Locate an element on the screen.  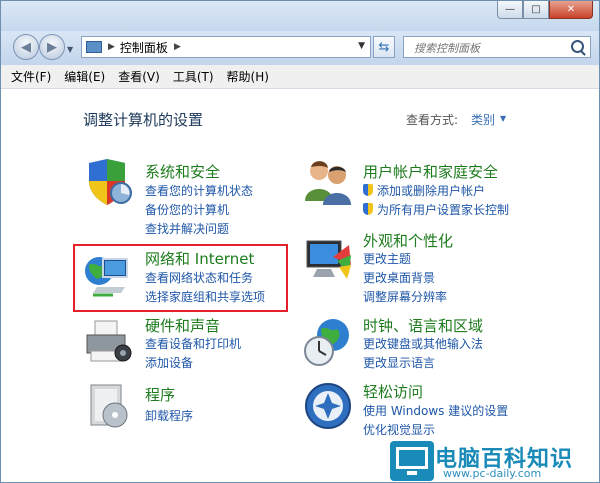
link-parental-controls: 为所有用户设置家长控制 is located at coordinates (436, 209).